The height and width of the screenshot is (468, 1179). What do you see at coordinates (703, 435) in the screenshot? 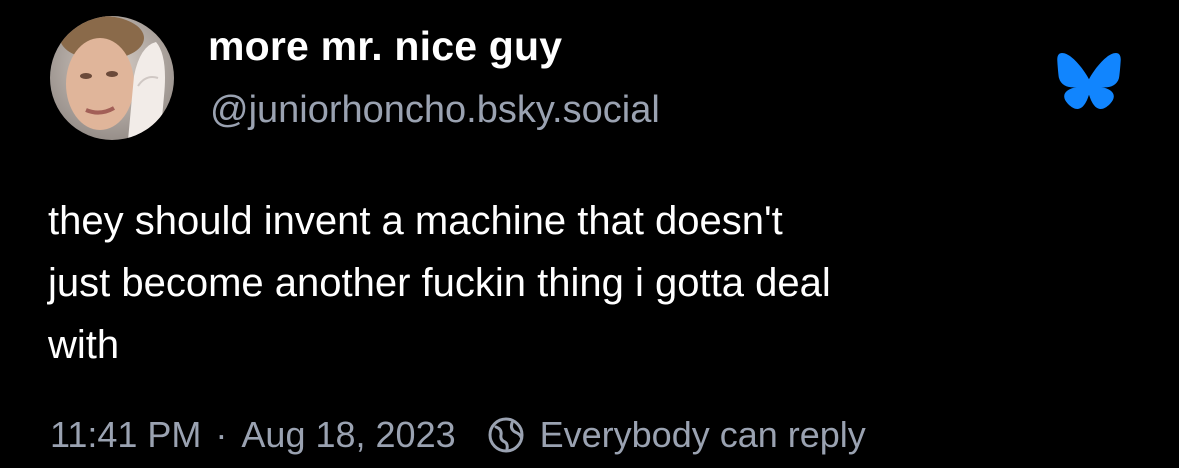
I see `reply-setting: Everybody can reply` at bounding box center [703, 435].